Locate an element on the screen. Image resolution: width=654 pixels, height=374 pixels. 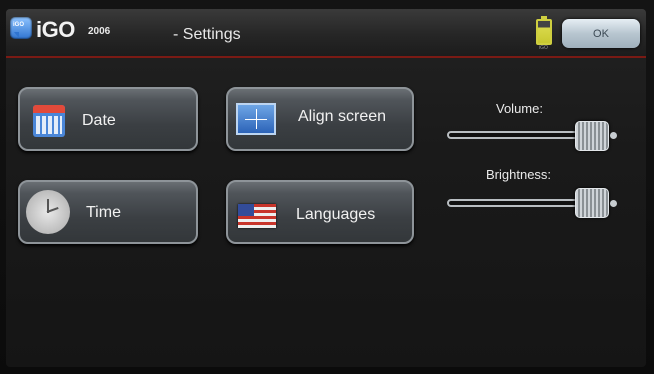
languages-button: Languages is located at coordinates (320, 212).